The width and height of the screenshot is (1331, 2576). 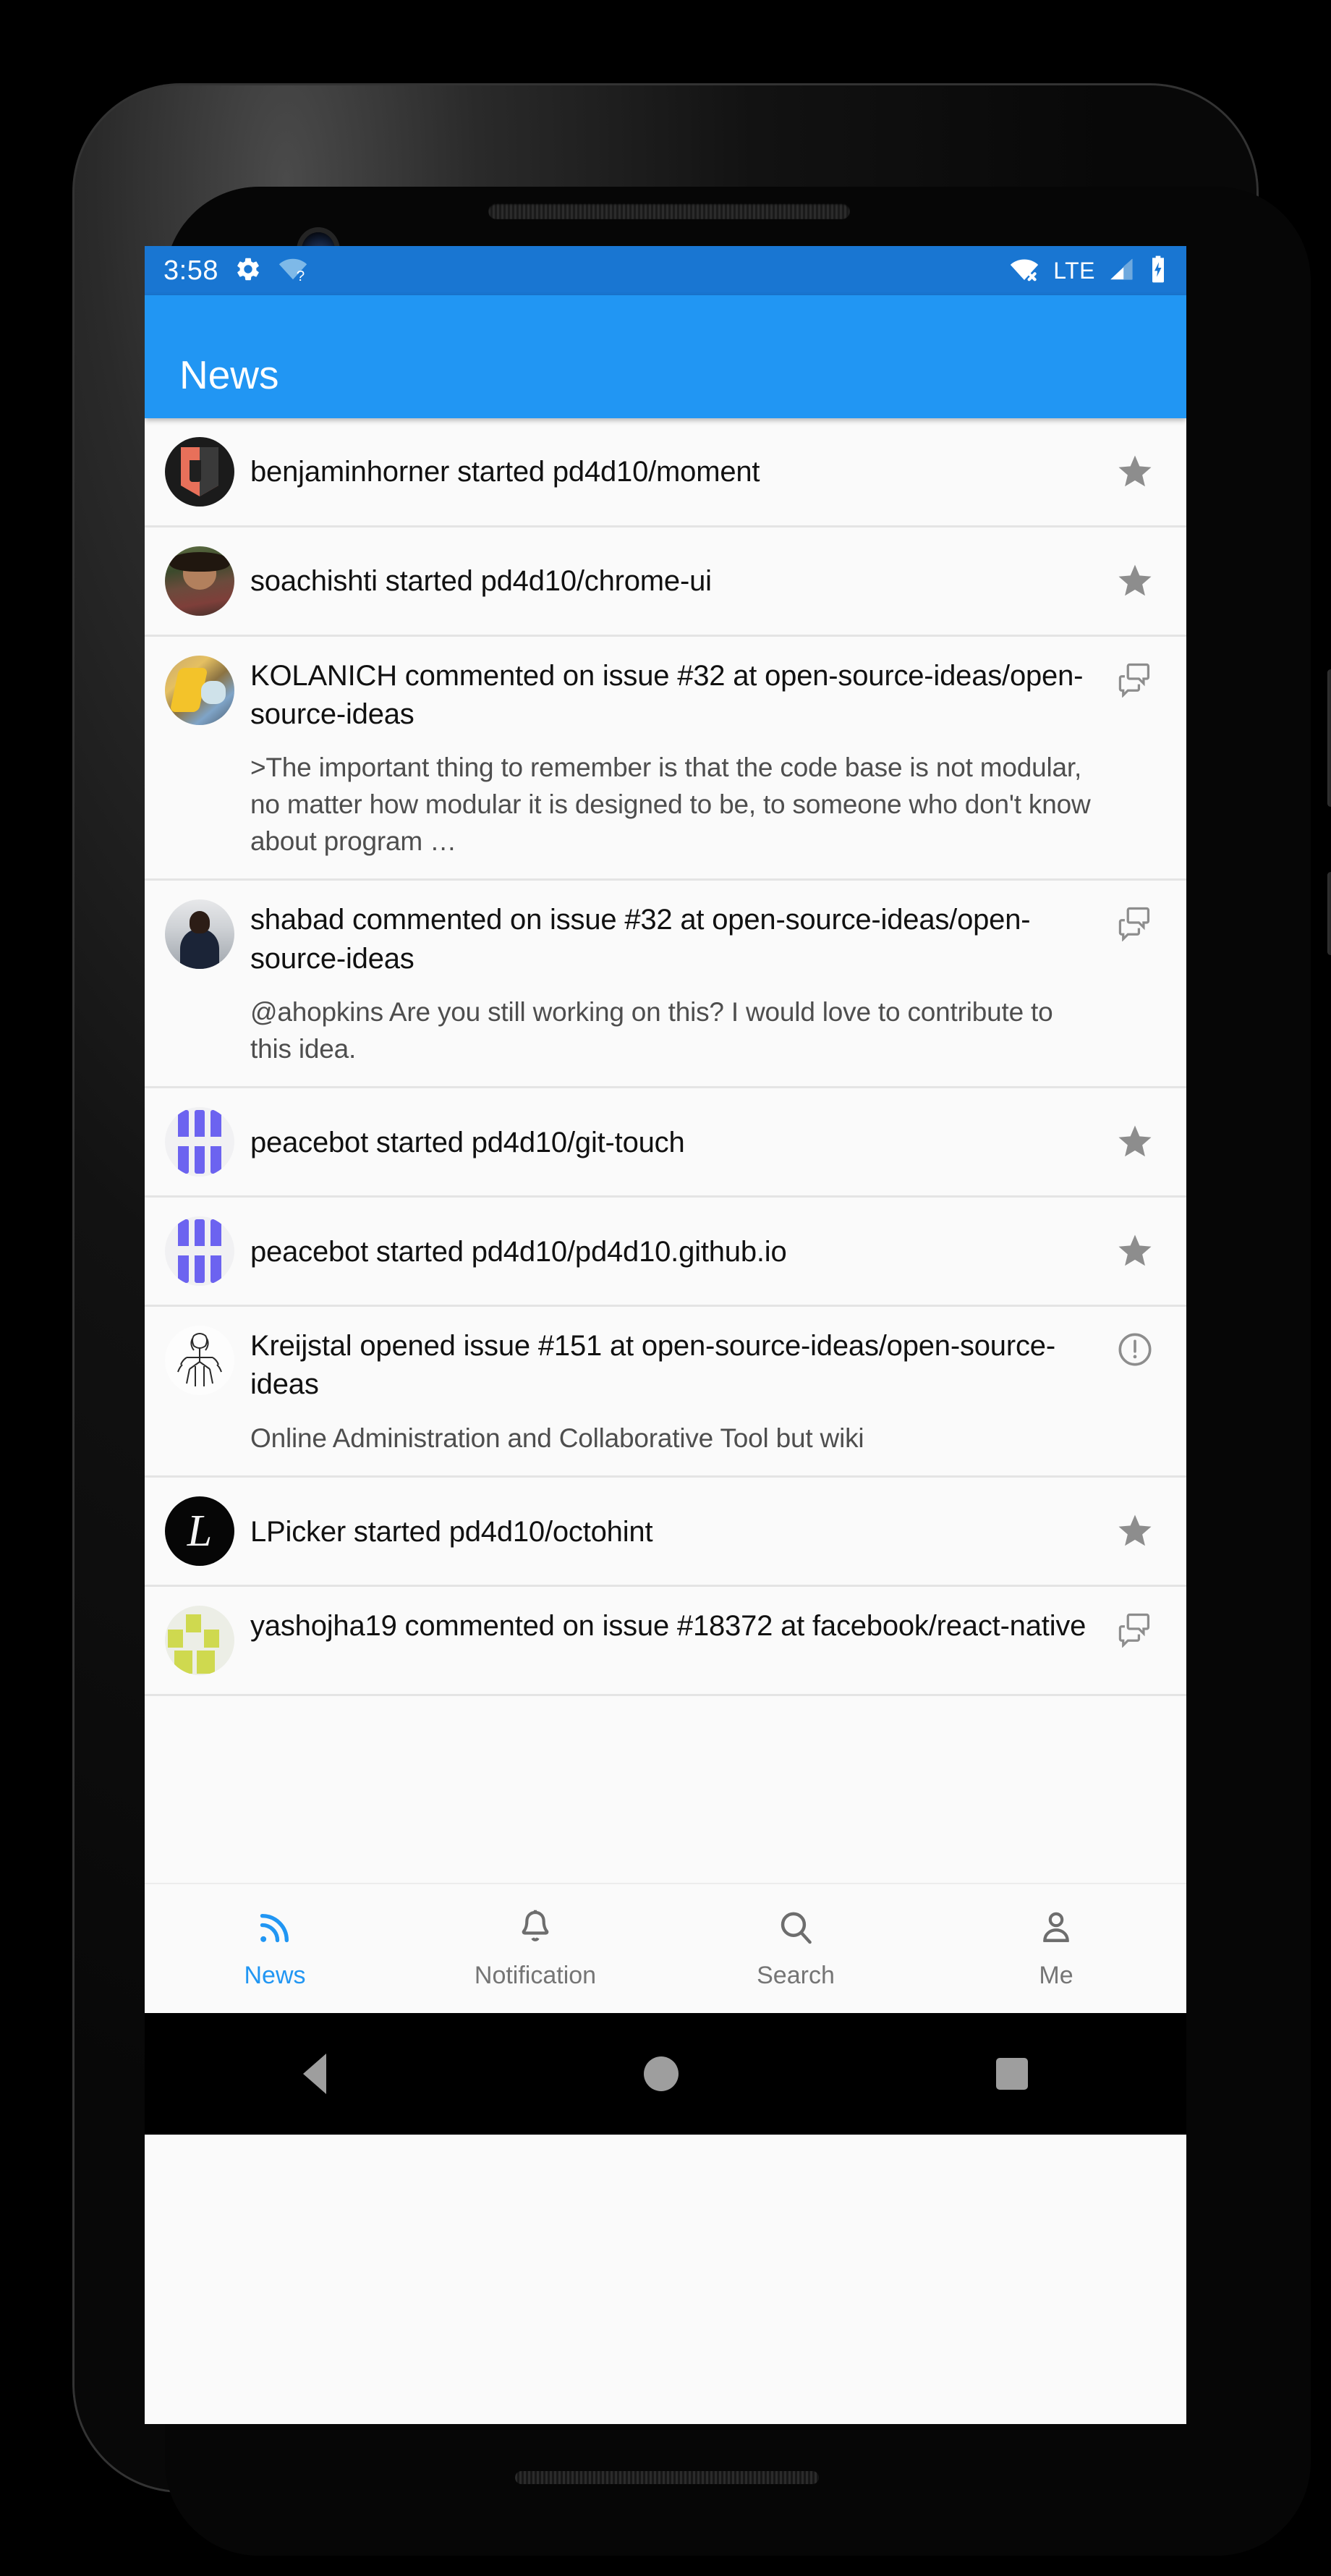 I want to click on earpiece-speaker, so click(x=669, y=211).